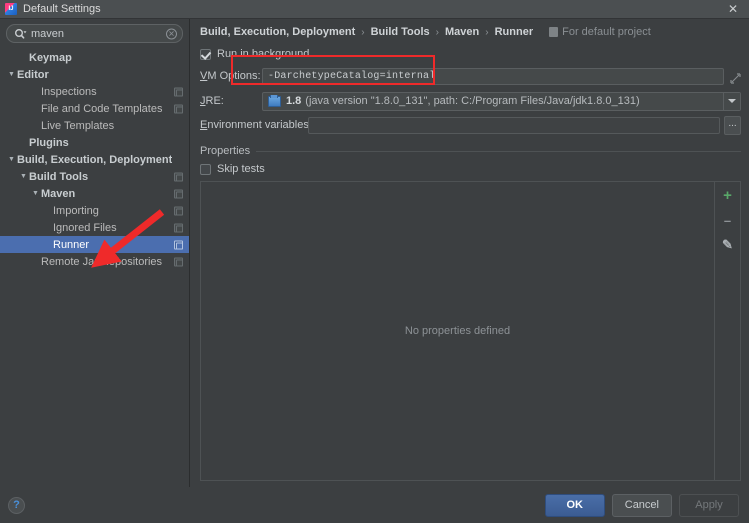 Image resolution: width=749 pixels, height=523 pixels. I want to click on breadcrumb-scope-label: For default project, so click(606, 32).